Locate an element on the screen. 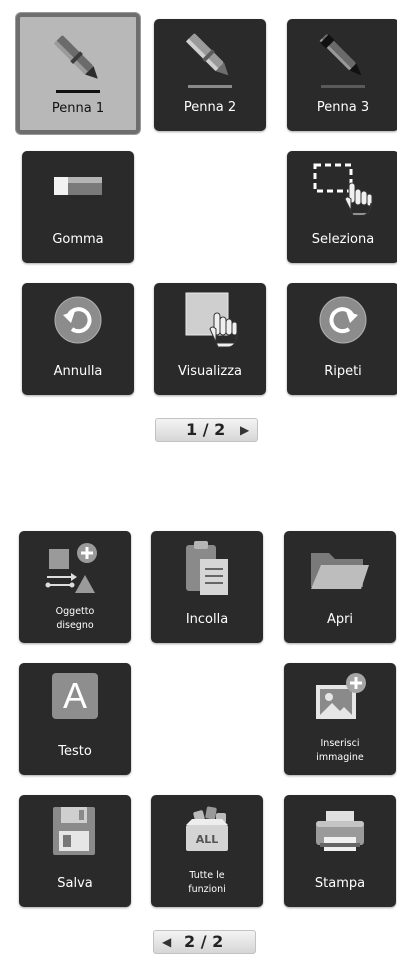 This screenshot has width=397, height=956. pen1-button: Penna 1 is located at coordinates (78, 73).